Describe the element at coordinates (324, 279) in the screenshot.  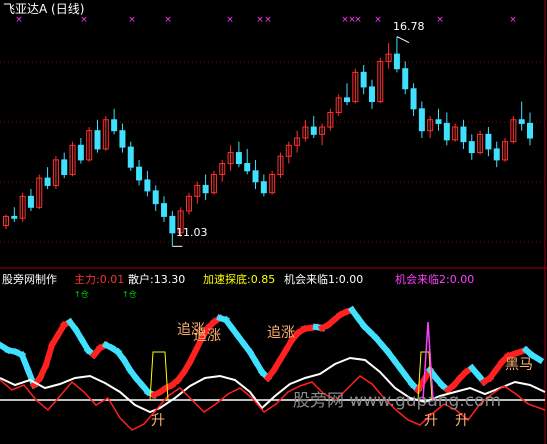
I see `jihui1-value: 机会来临1:0.00` at that location.